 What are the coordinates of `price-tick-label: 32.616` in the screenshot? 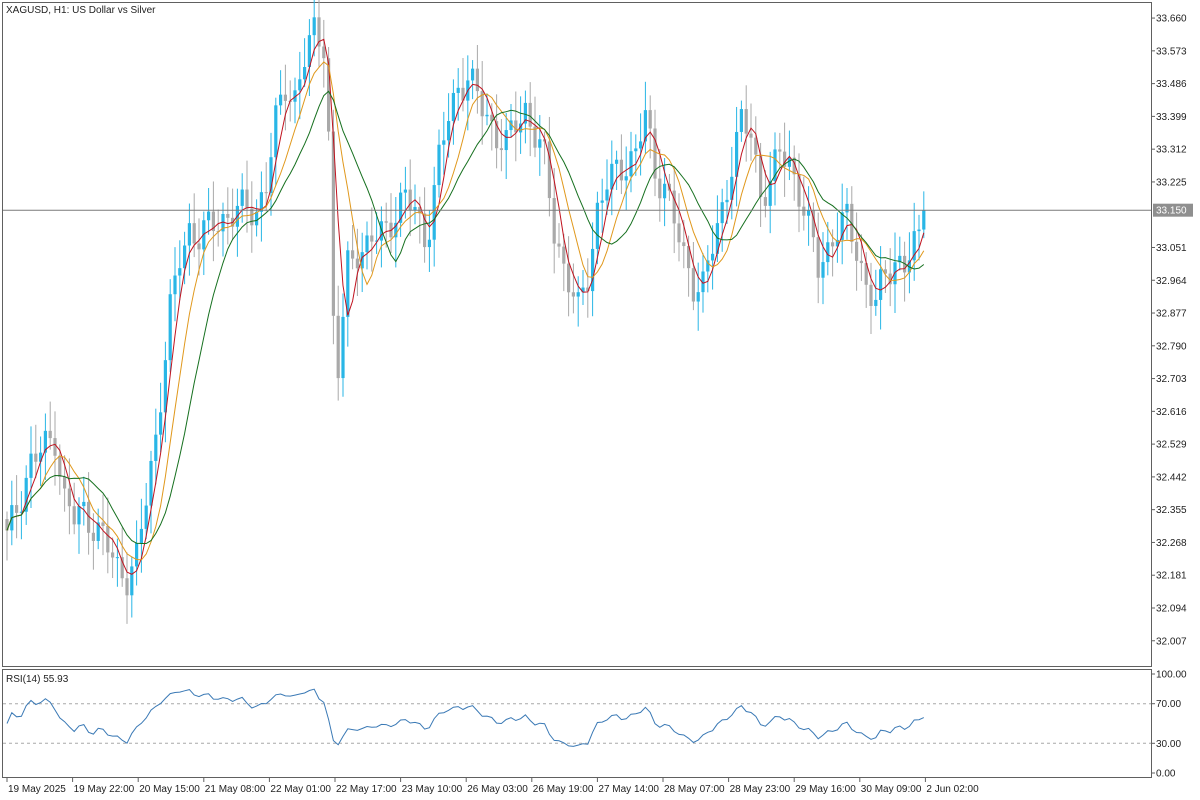 It's located at (1171, 412).